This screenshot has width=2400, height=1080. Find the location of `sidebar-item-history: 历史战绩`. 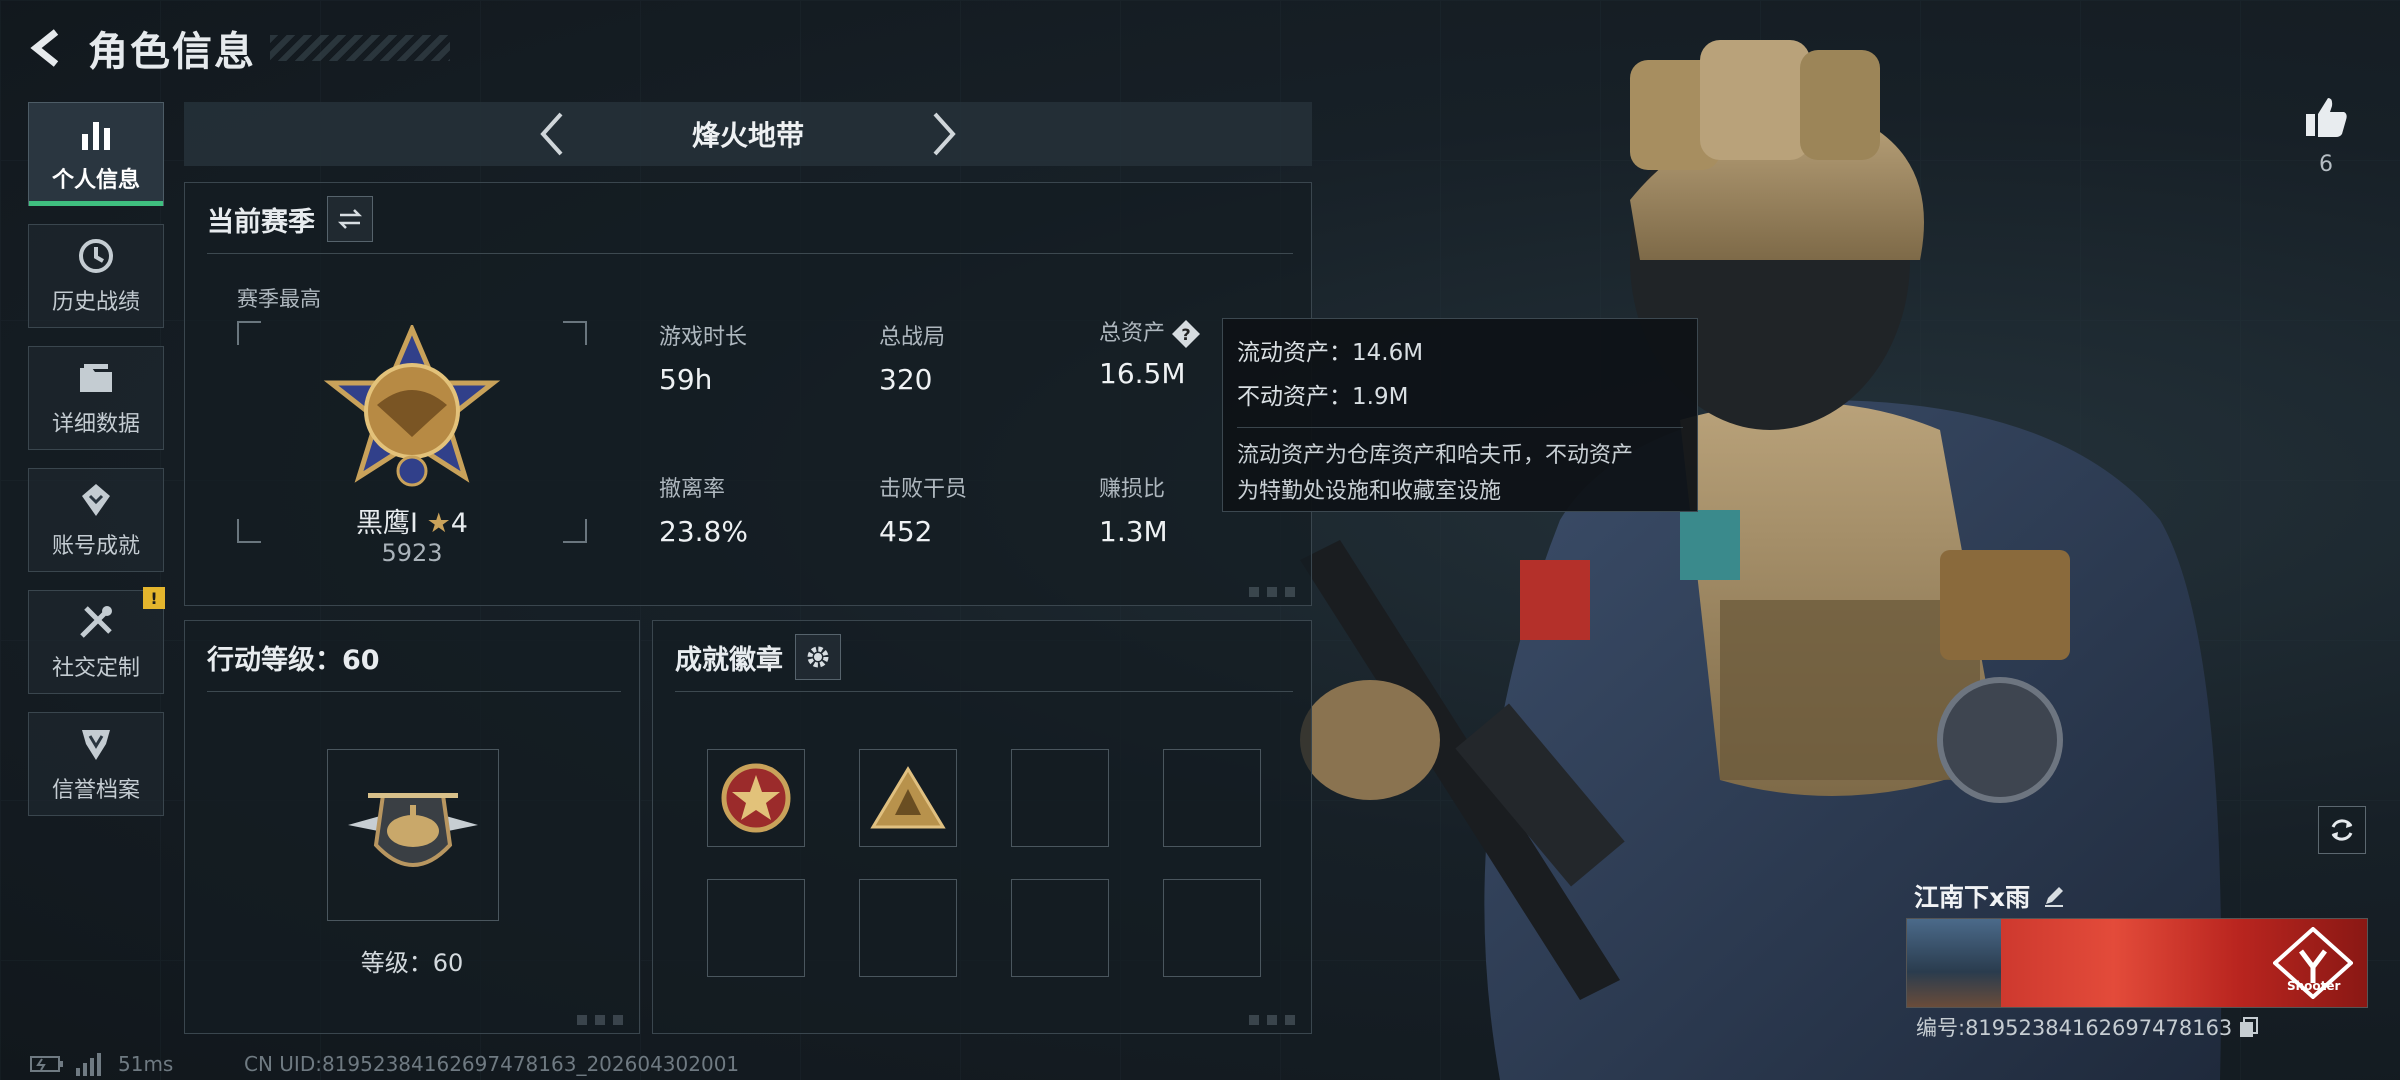

sidebar-item-history: 历史战绩 is located at coordinates (96, 276).